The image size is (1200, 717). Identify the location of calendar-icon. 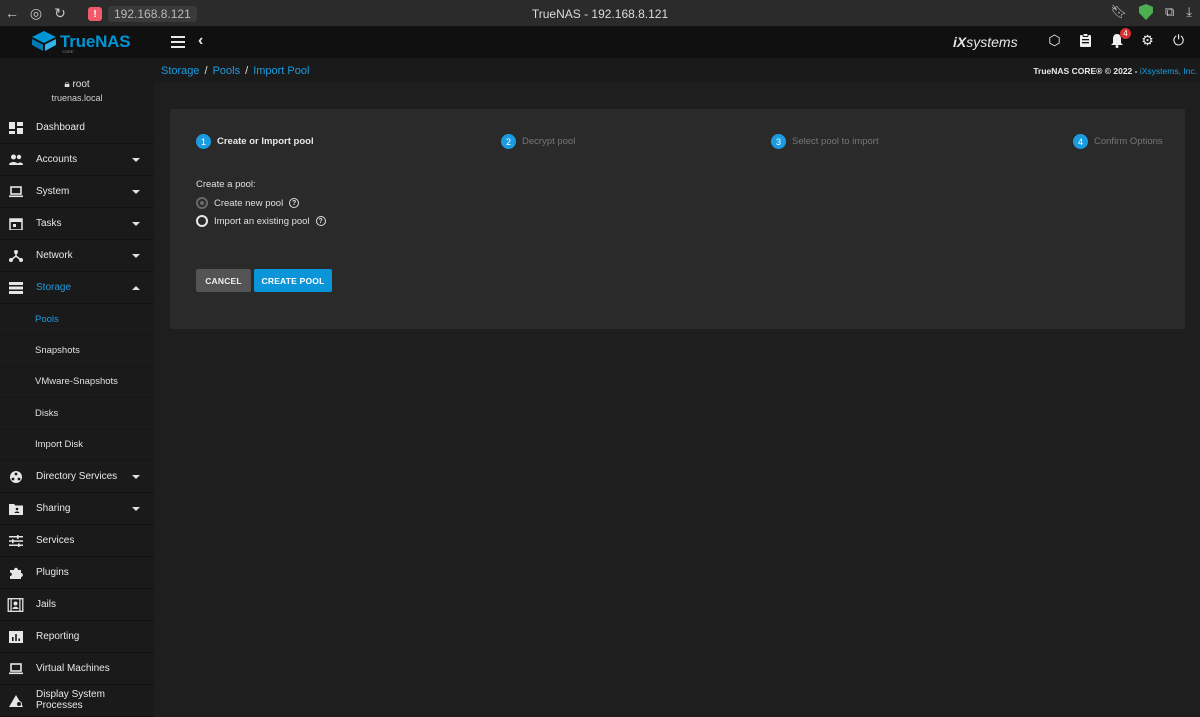
(16, 224).